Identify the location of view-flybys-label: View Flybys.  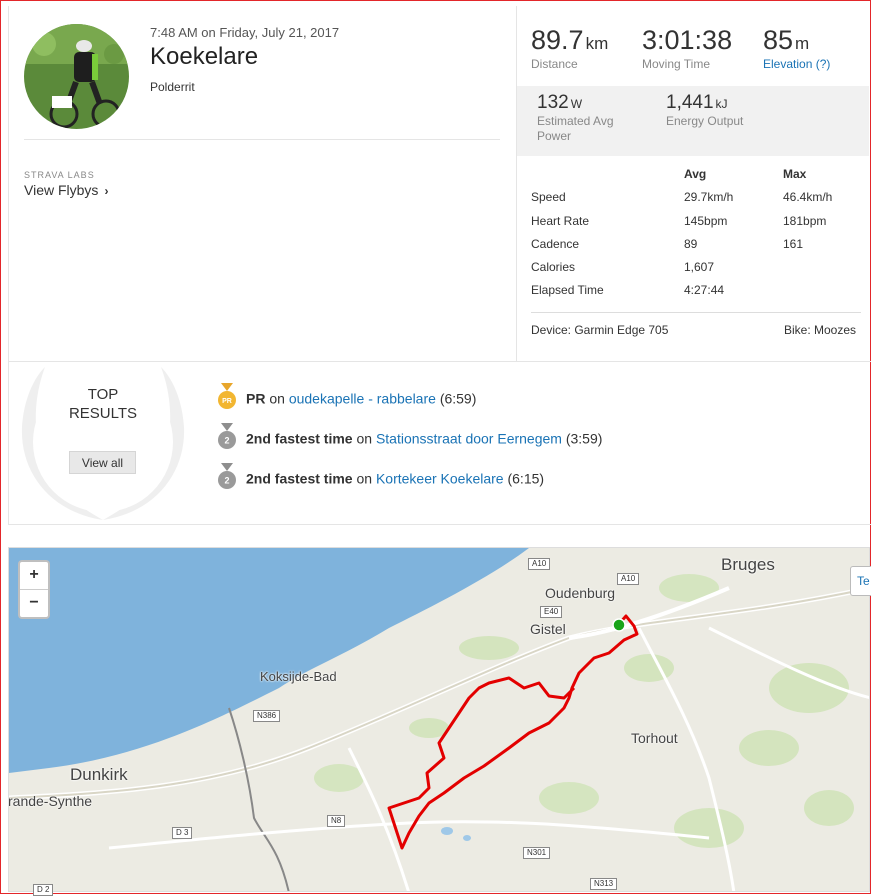
(61, 190).